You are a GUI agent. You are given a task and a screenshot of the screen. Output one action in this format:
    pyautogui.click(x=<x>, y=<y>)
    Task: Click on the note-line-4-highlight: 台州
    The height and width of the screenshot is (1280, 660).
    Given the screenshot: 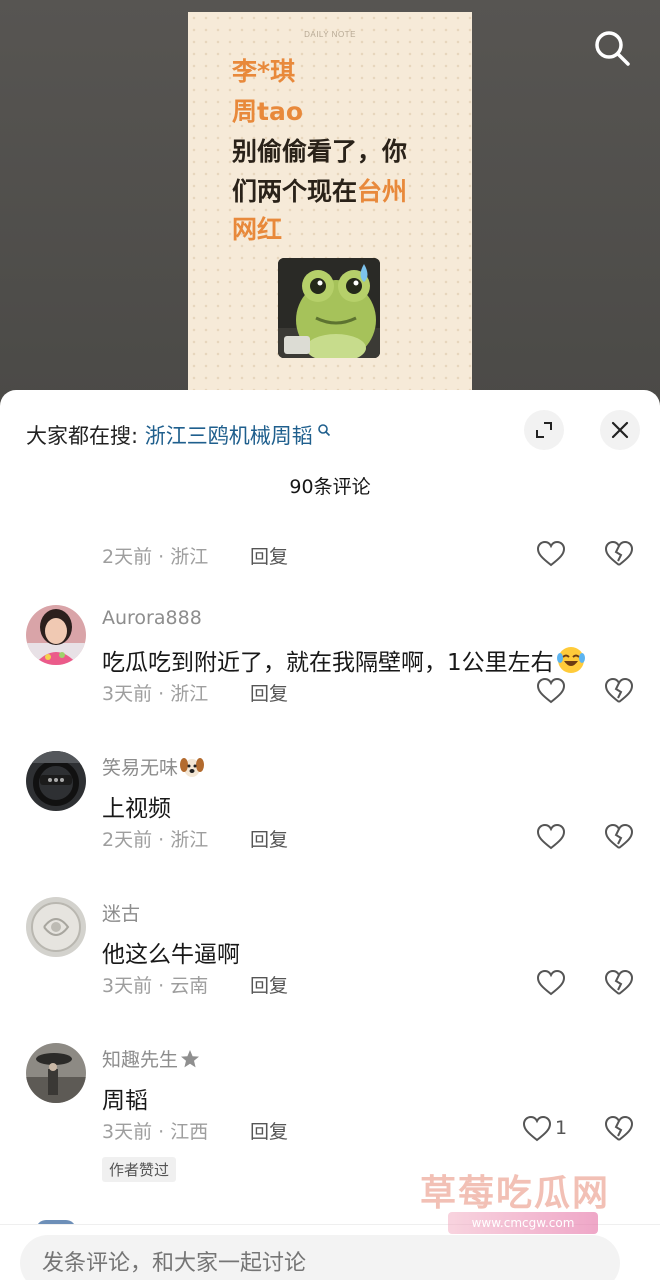 What is the action you would take?
    pyautogui.click(x=382, y=191)
    